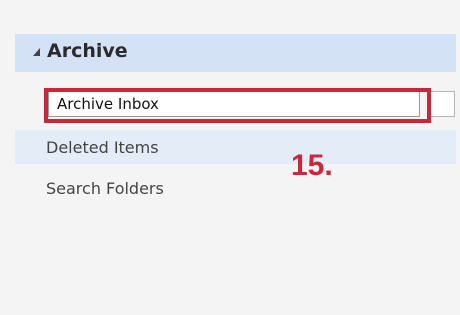  I want to click on collapse-triangle-icon, so click(36, 52).